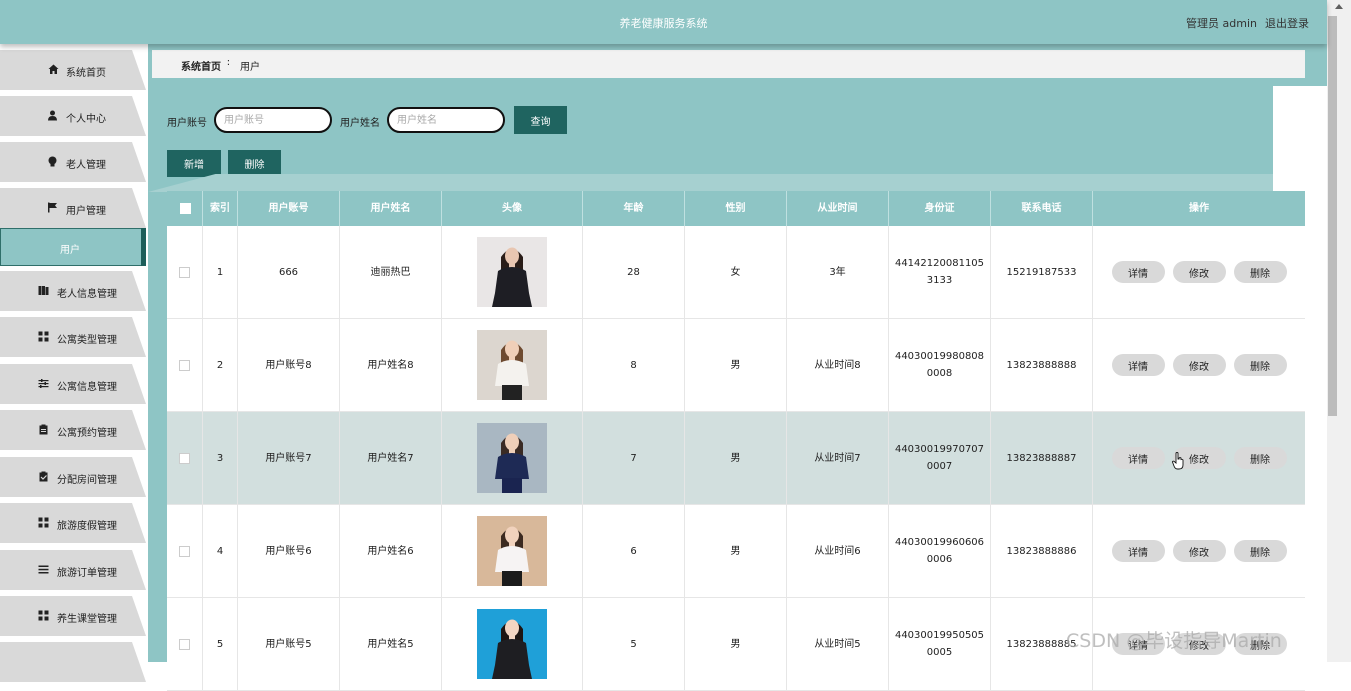  I want to click on account-label: 用户账号, so click(187, 123).